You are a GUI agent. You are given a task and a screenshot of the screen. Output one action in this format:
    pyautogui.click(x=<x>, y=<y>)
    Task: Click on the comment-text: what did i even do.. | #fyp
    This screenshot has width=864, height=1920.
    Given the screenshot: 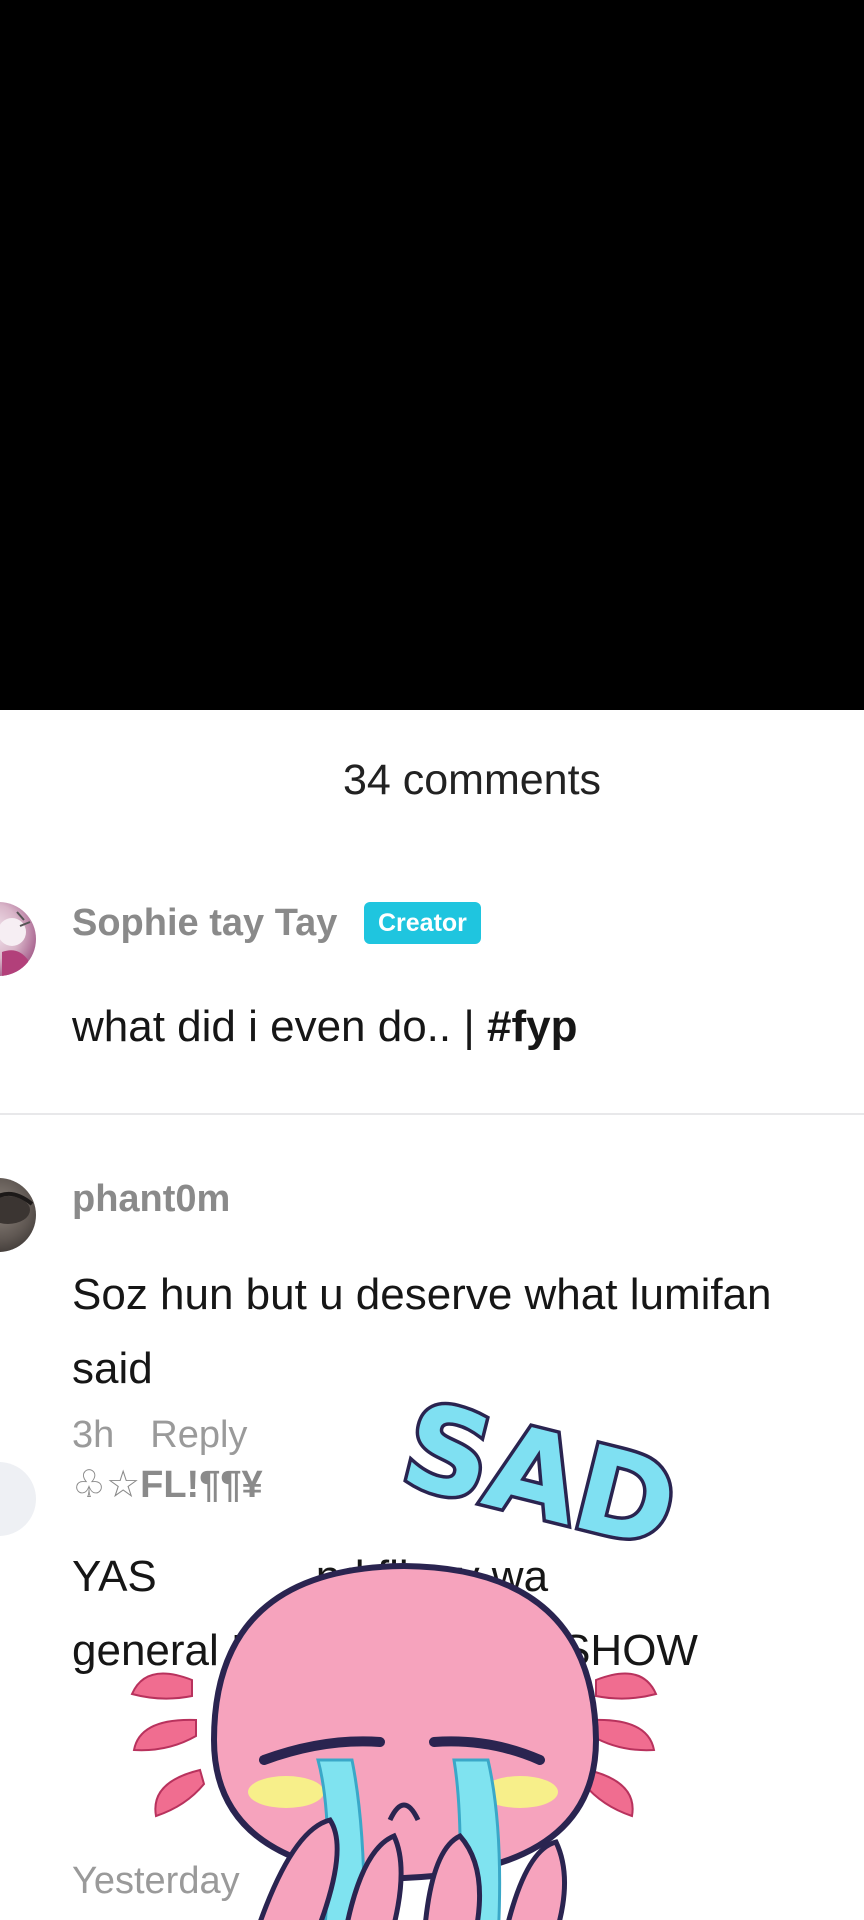 What is the action you would take?
    pyautogui.click(x=467, y=1027)
    